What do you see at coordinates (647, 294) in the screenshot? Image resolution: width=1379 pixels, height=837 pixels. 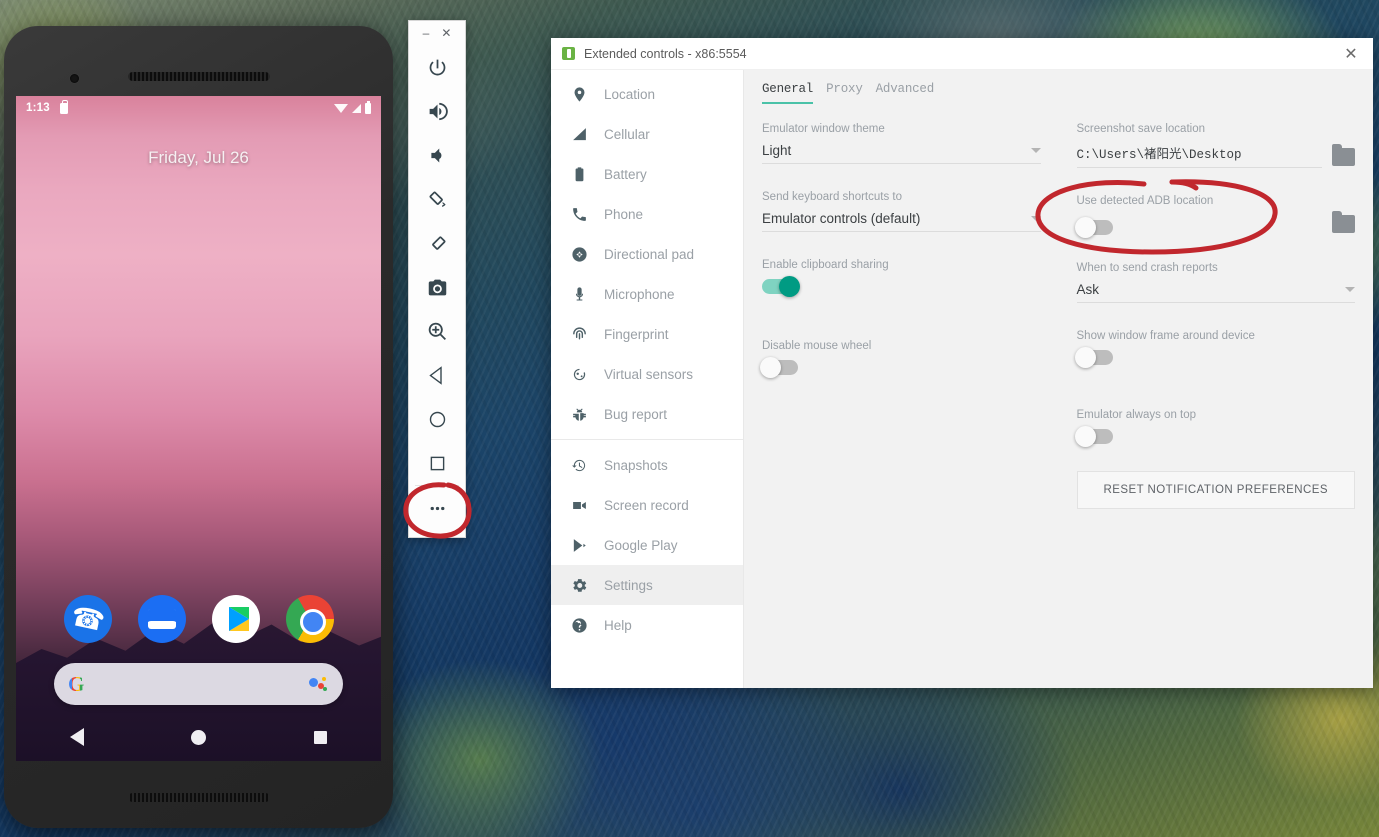 I see `sidebar-item-microphone: Microphone` at bounding box center [647, 294].